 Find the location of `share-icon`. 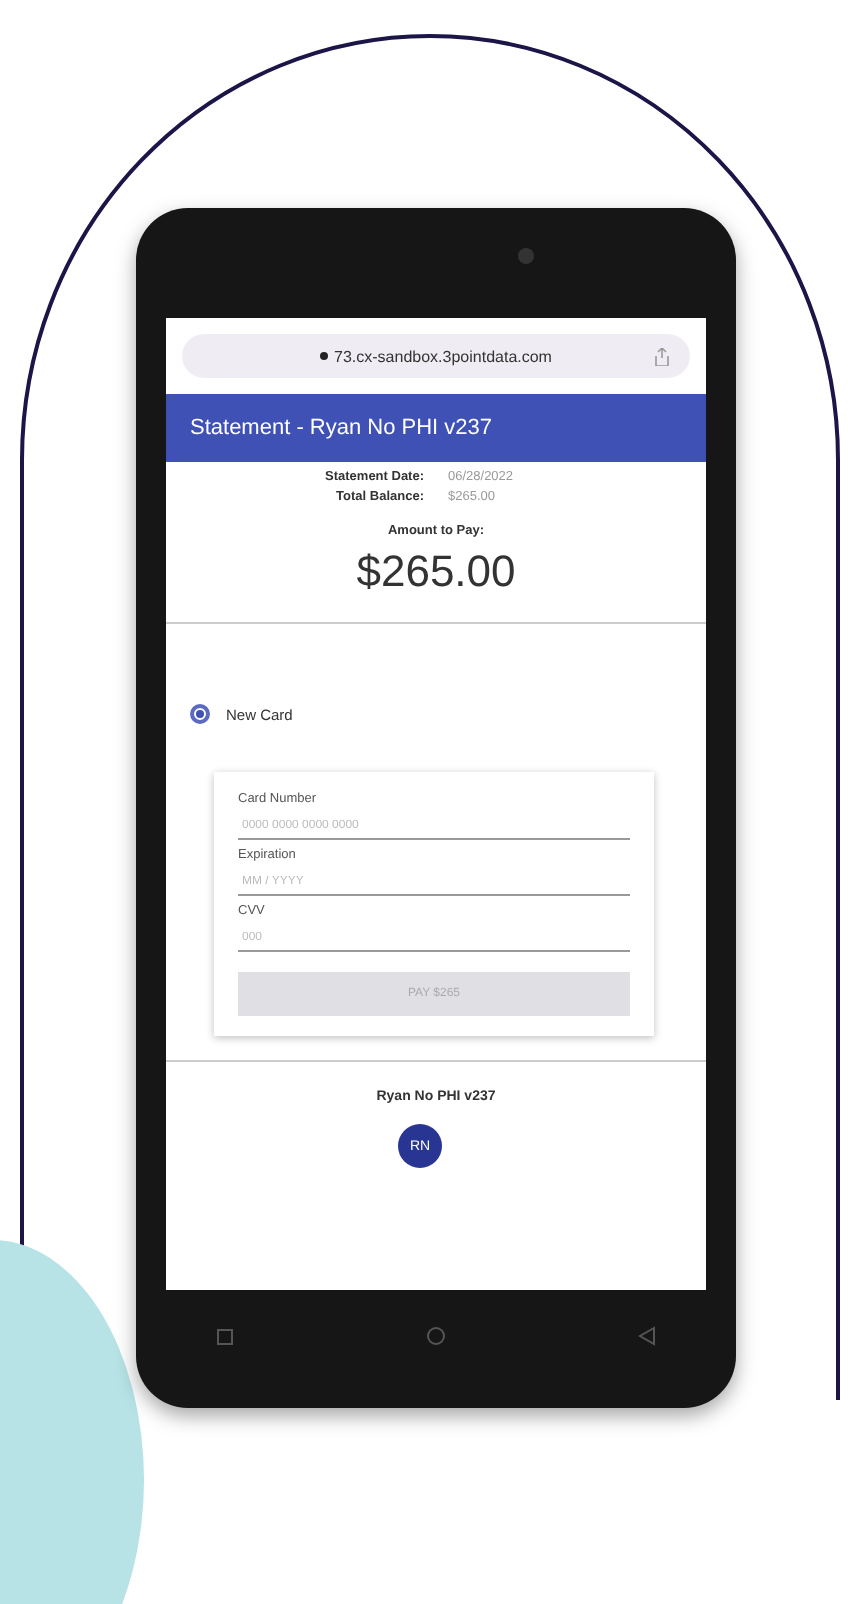

share-icon is located at coordinates (662, 356).